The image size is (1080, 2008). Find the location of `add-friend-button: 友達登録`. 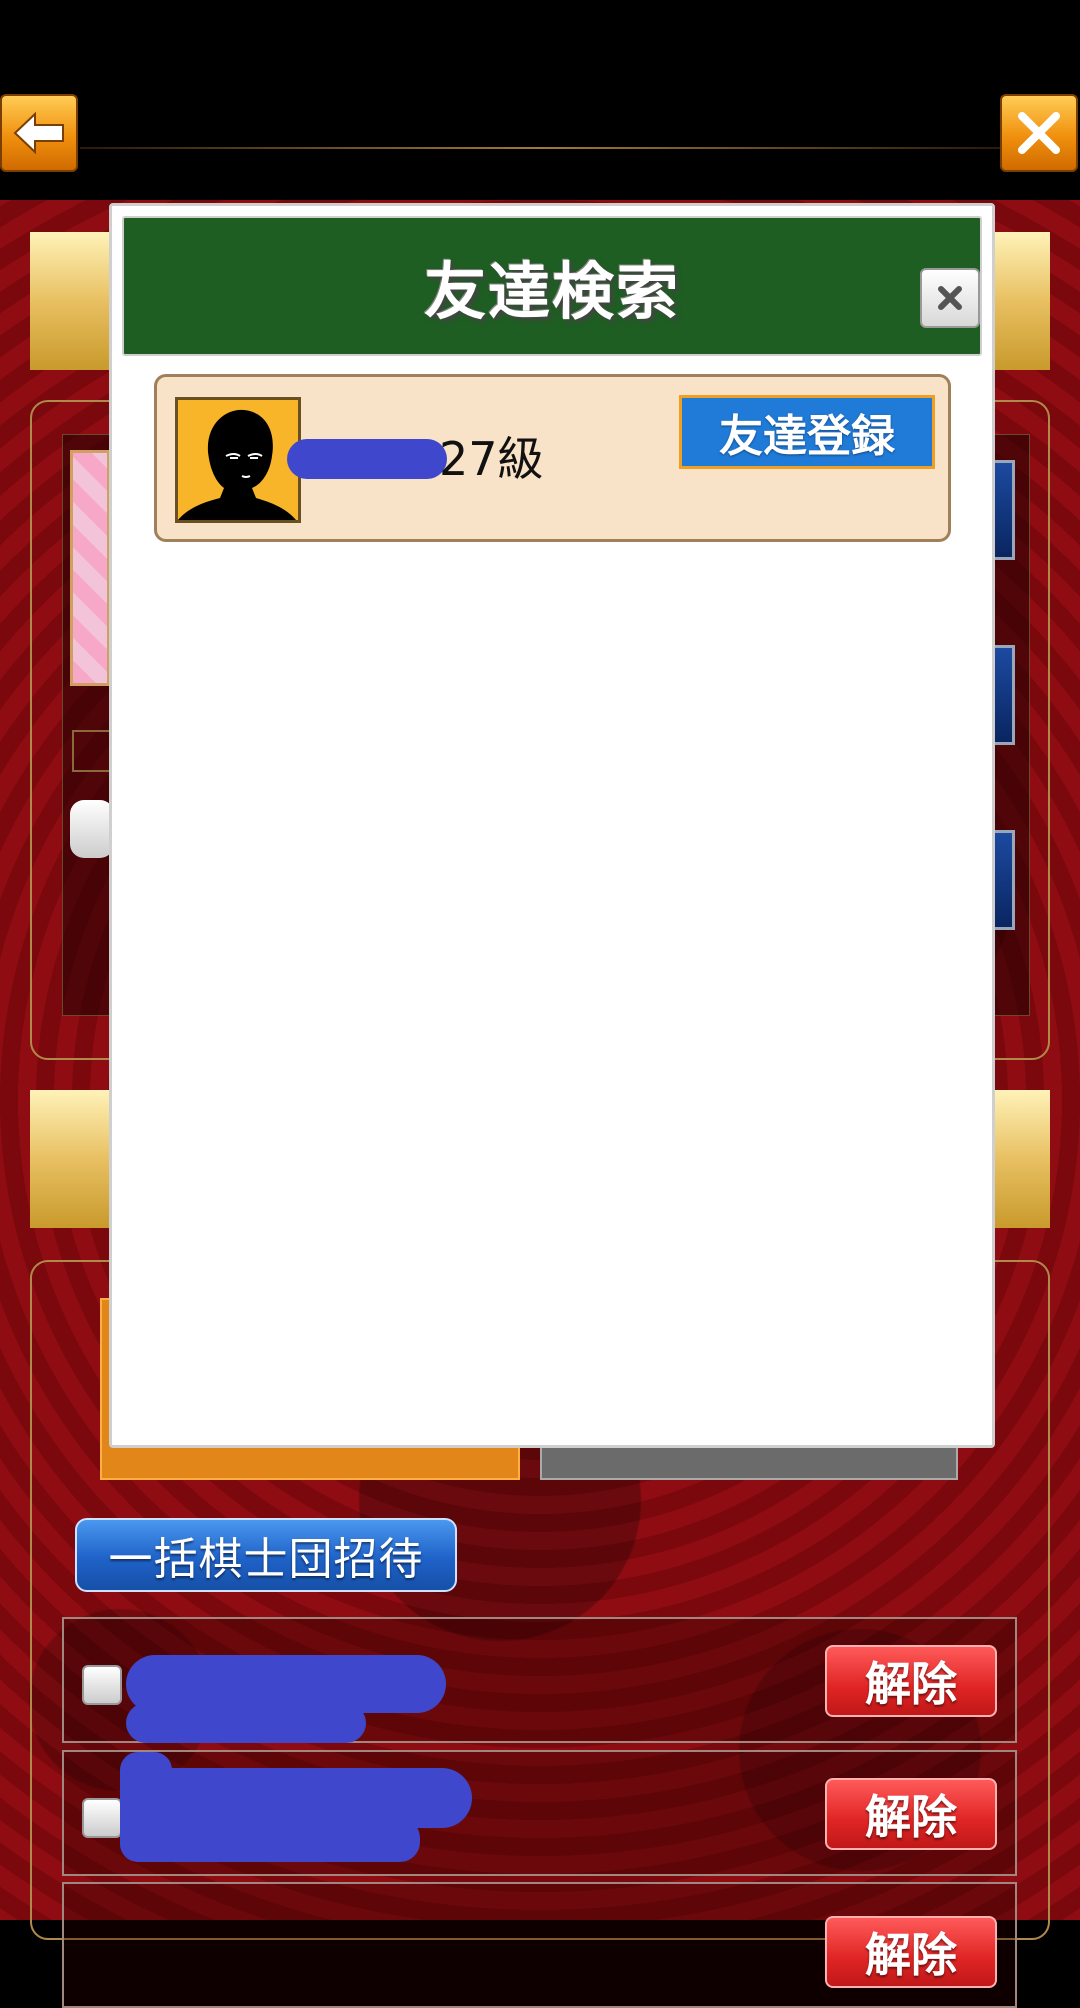

add-friend-button: 友達登録 is located at coordinates (807, 432).